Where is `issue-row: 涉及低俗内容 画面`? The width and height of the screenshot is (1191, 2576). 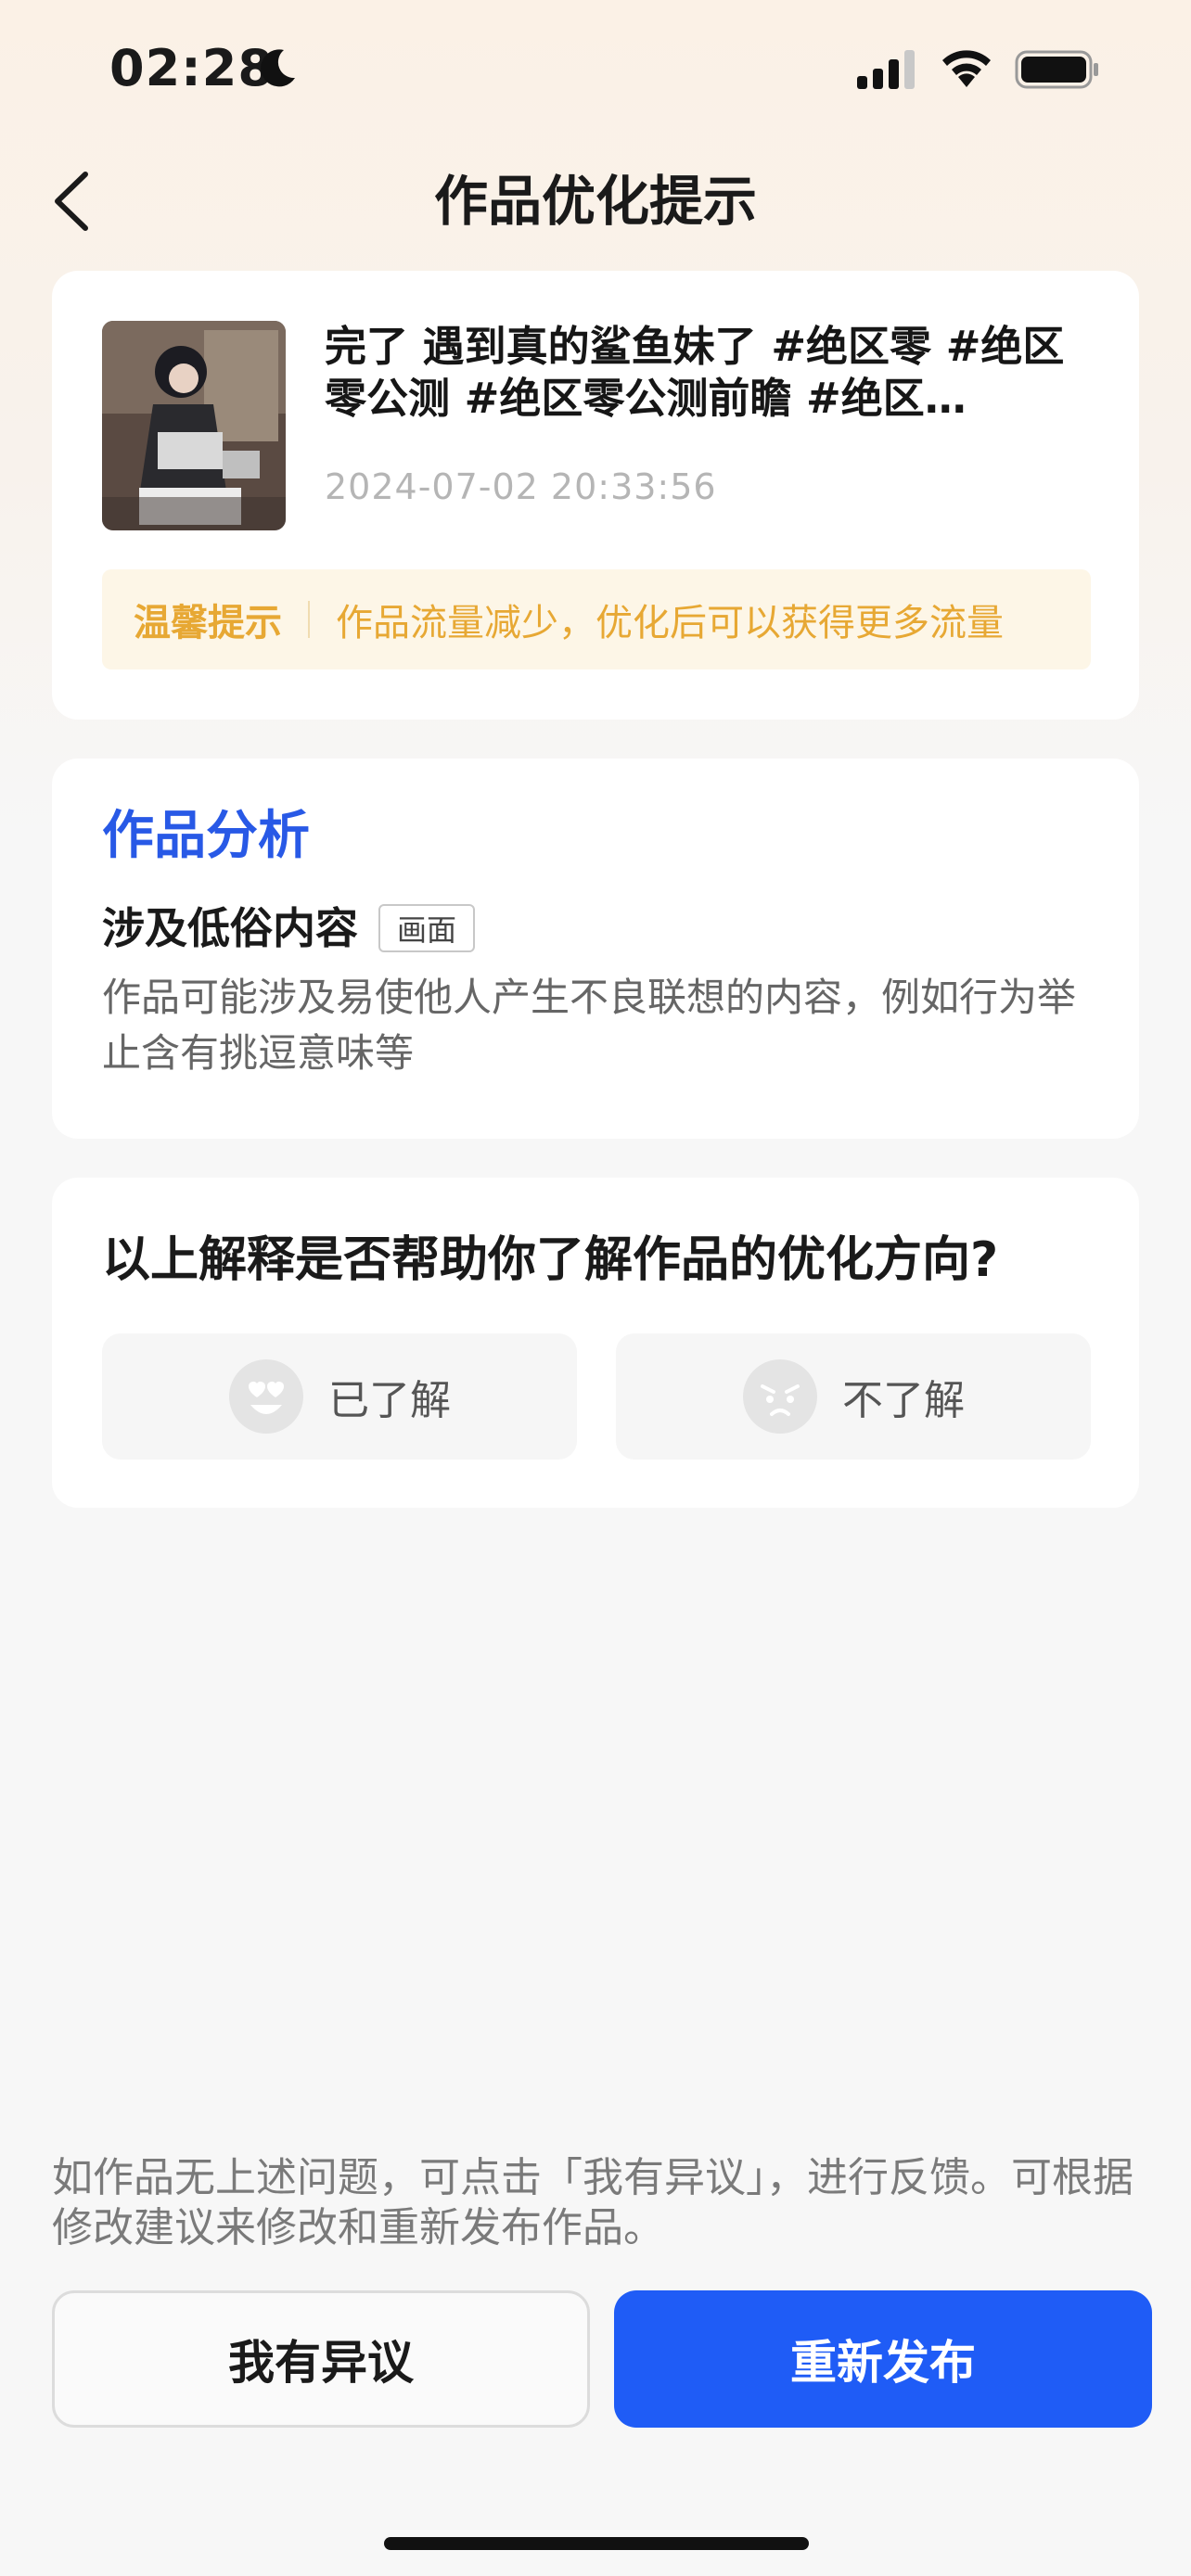 issue-row: 涉及低俗内容 画面 is located at coordinates (289, 928).